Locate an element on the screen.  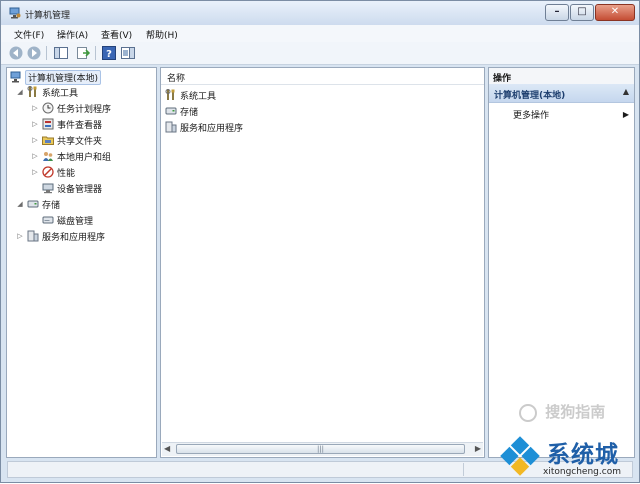
actions-section-header: 计算机管理(本地) ▲ is located at coordinates (561, 93).